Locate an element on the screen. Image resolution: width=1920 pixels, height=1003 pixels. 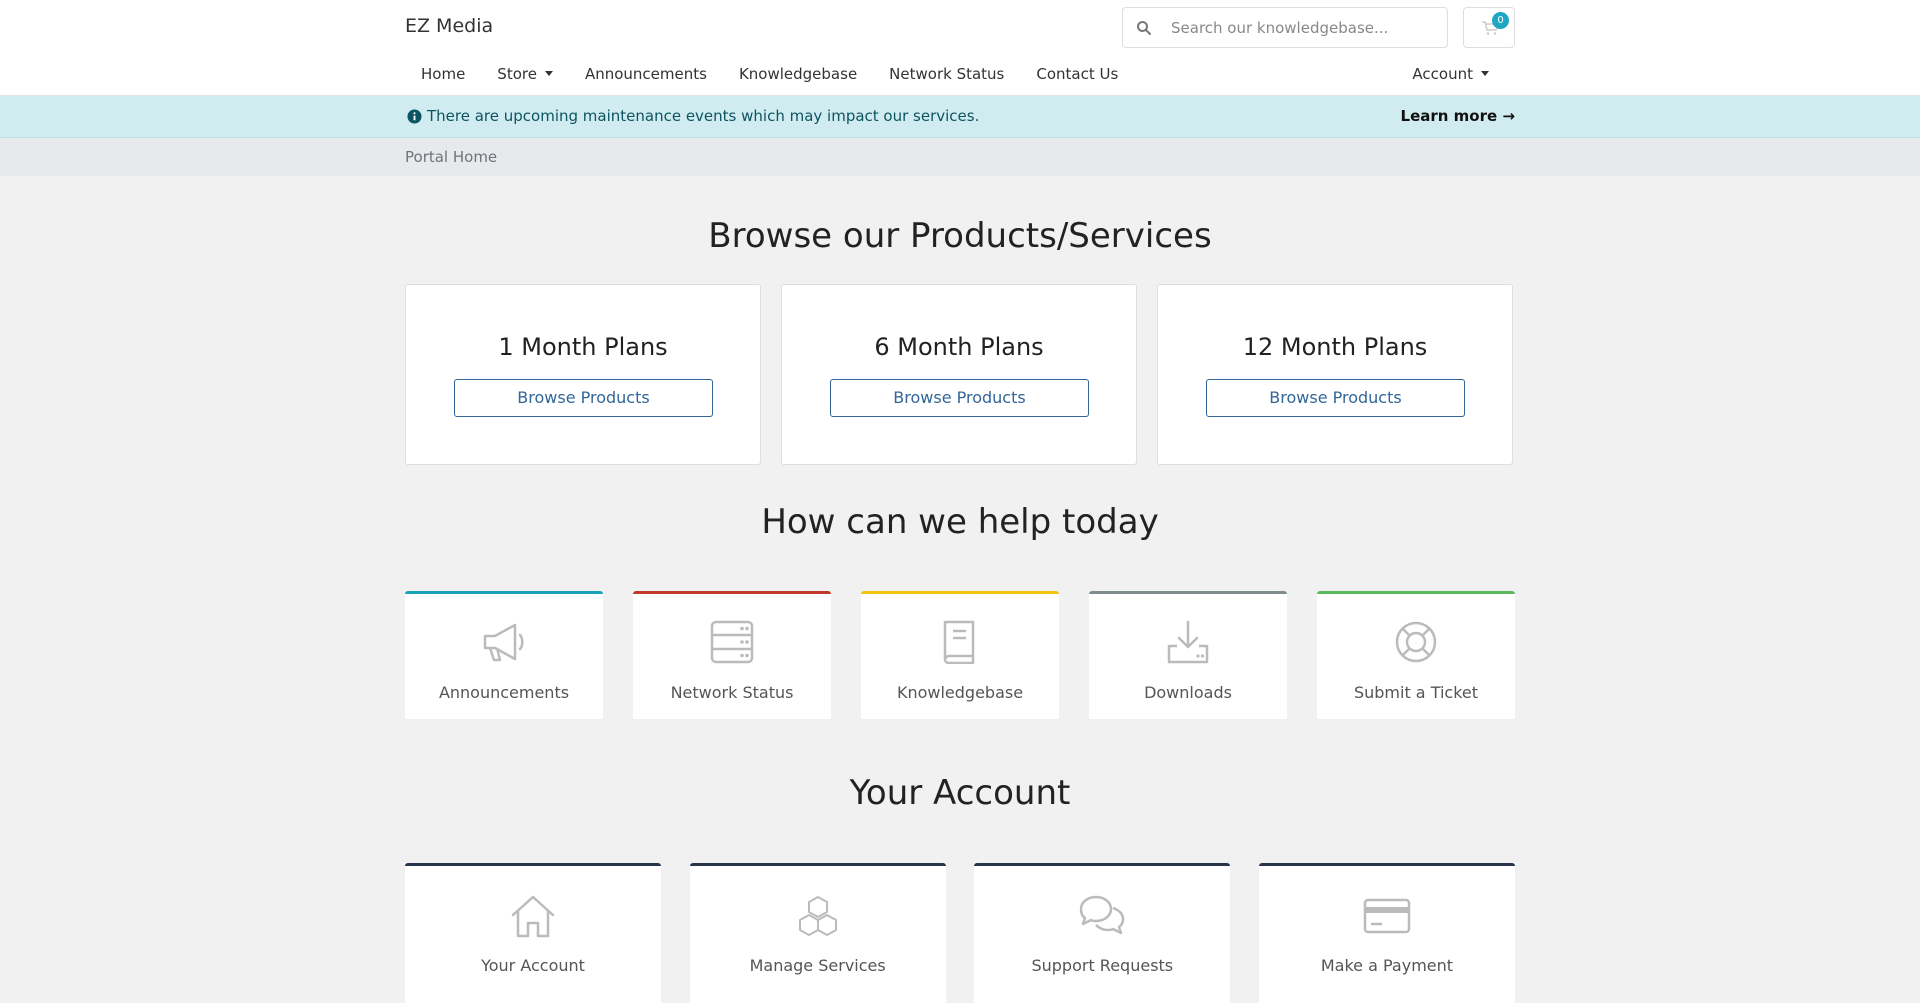
download-icon is located at coordinates (1188, 642).